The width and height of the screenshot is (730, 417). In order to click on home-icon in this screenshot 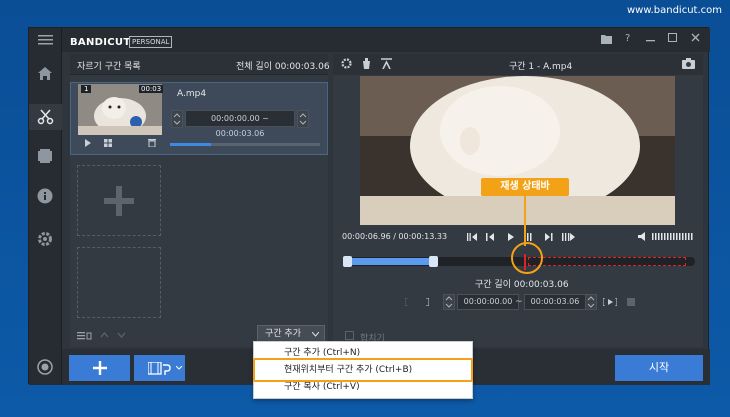, I will do `click(45, 73)`.